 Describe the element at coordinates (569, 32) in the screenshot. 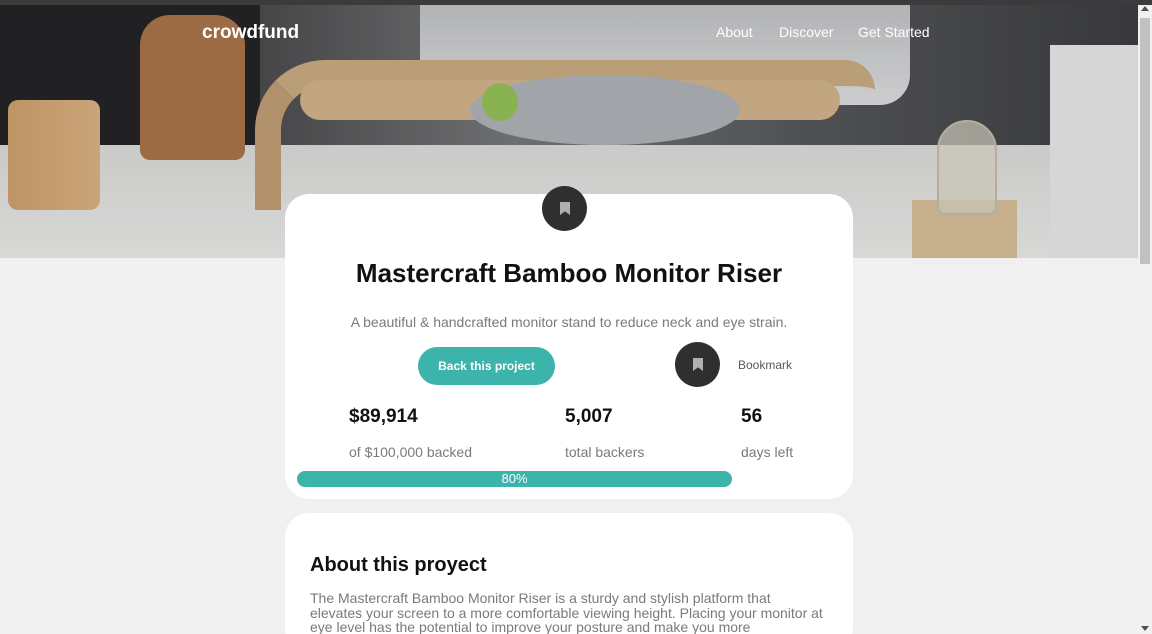

I see `top-nav: crowdfund About Discover Get Started` at that location.